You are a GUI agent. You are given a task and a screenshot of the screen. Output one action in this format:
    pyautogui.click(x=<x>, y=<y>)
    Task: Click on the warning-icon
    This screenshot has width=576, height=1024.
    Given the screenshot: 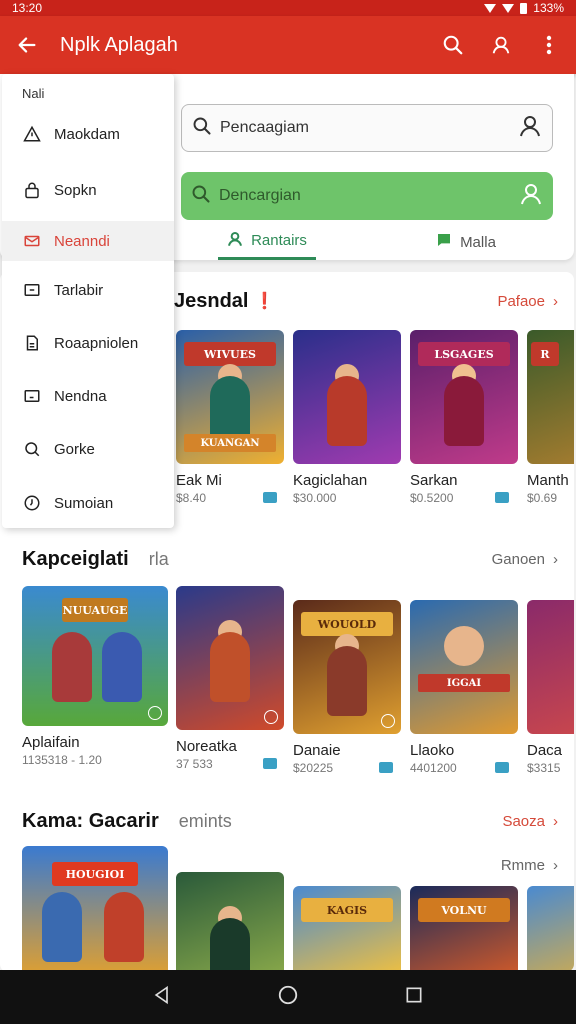 What is the action you would take?
    pyautogui.click(x=32, y=134)
    